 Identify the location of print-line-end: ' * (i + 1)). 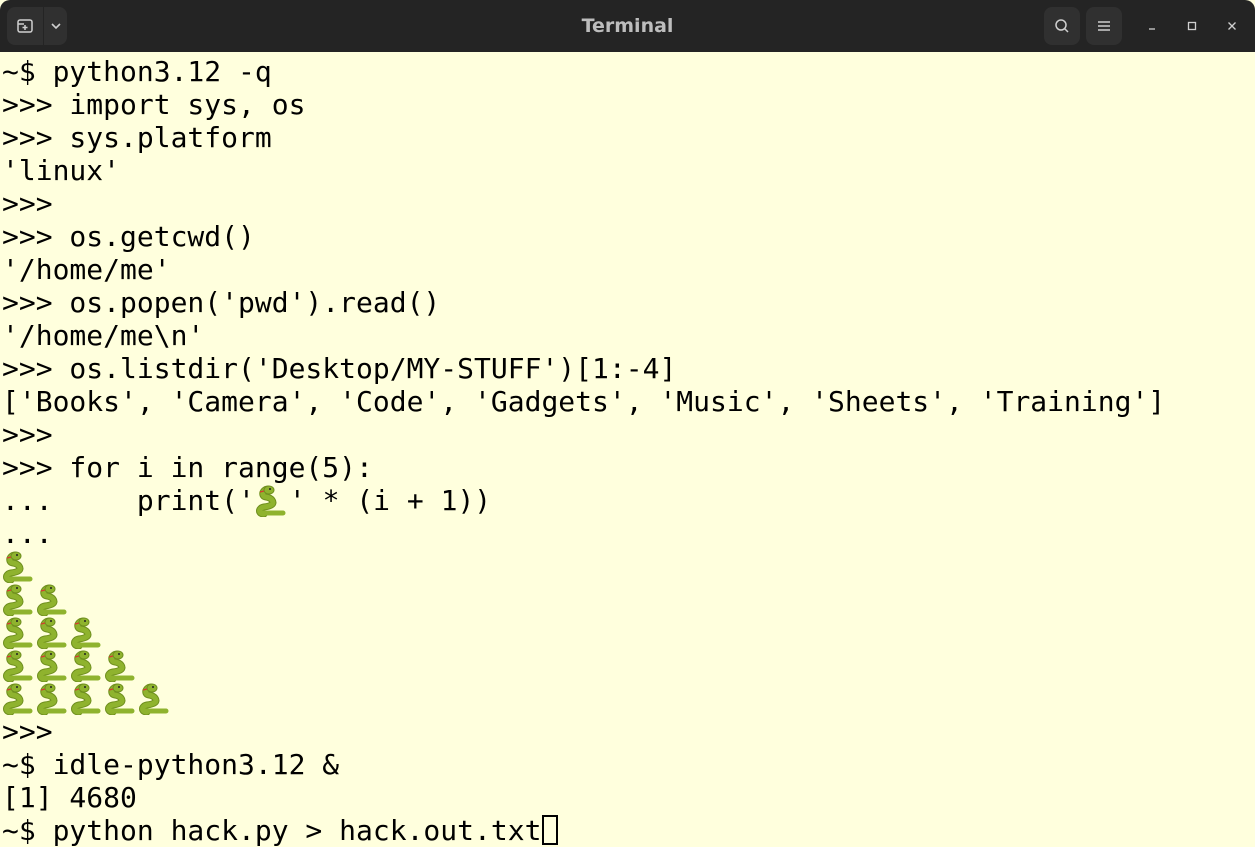
(390, 500).